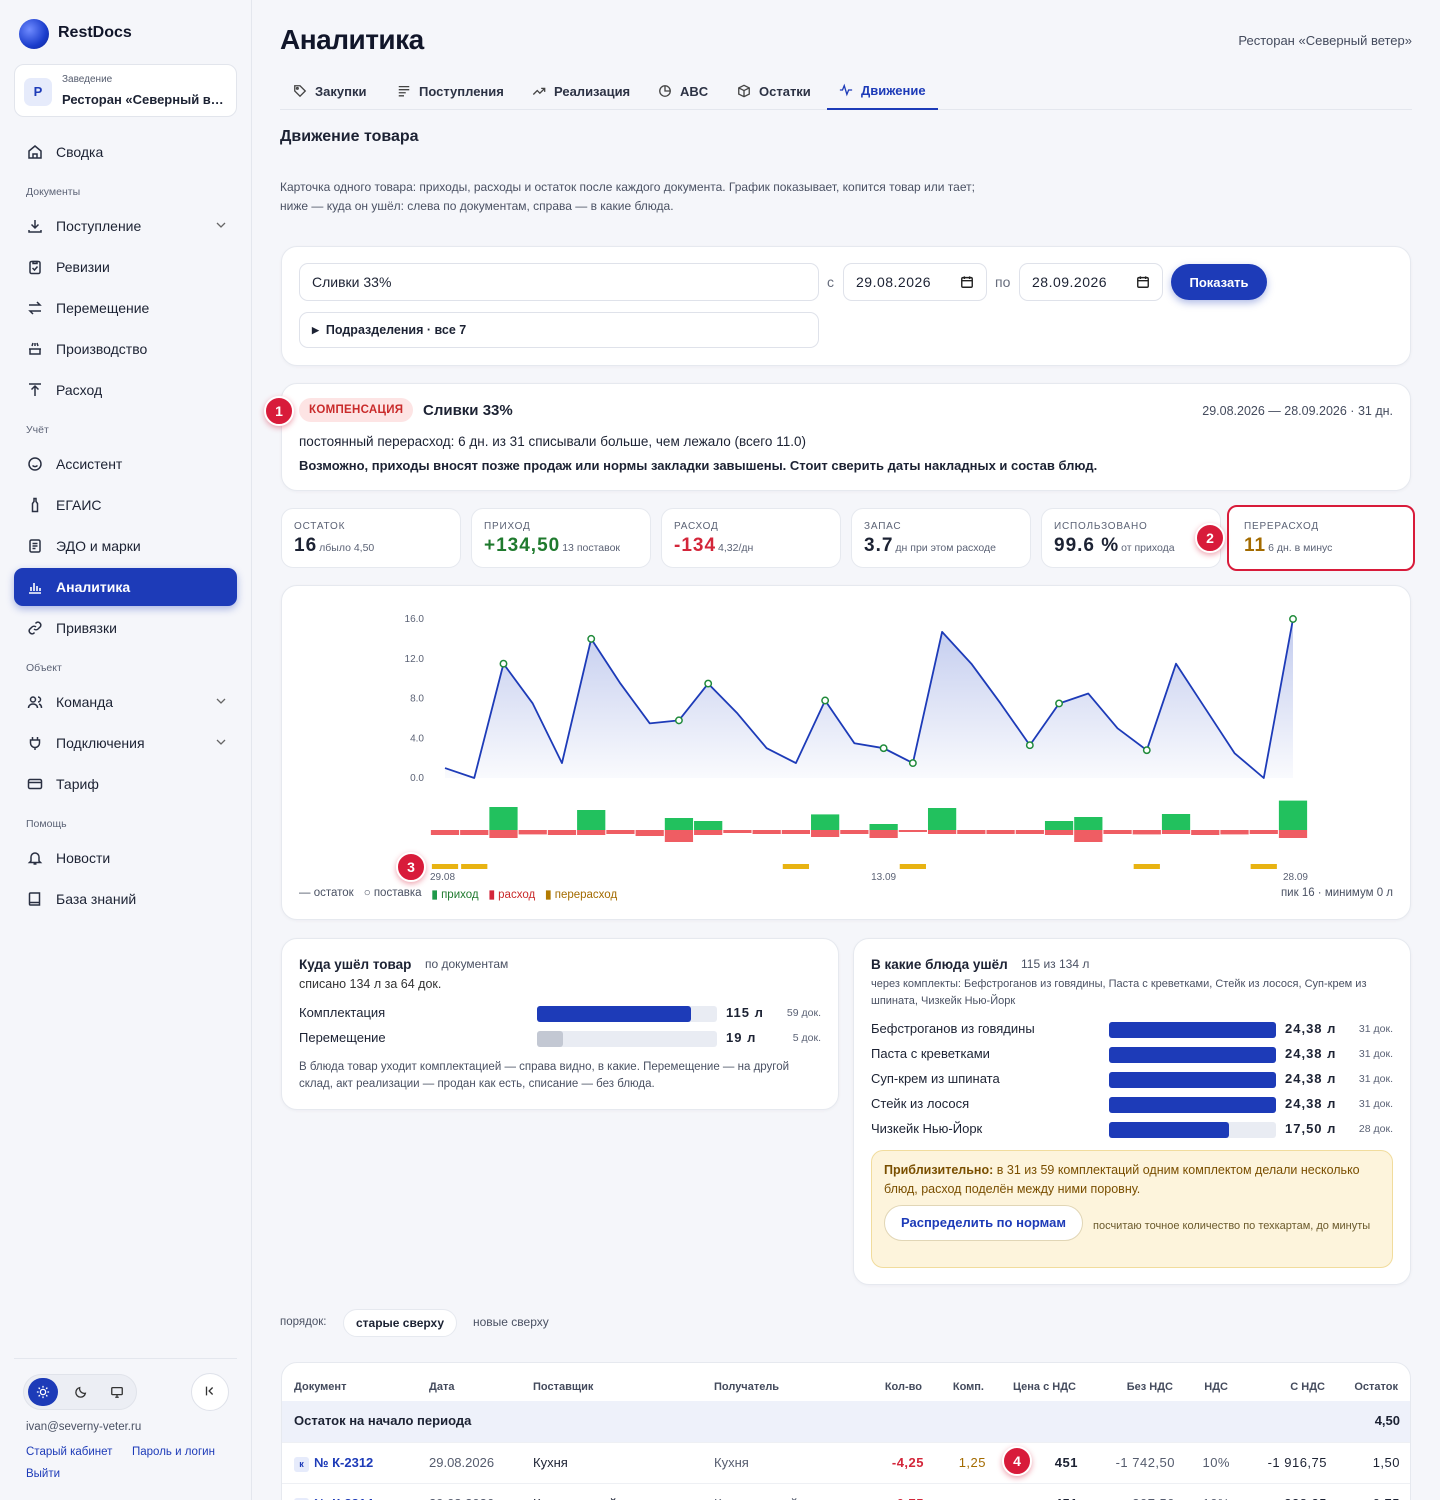  What do you see at coordinates (125, 628) in the screenshot?
I see `sidebar-item-bindings: Привязки` at bounding box center [125, 628].